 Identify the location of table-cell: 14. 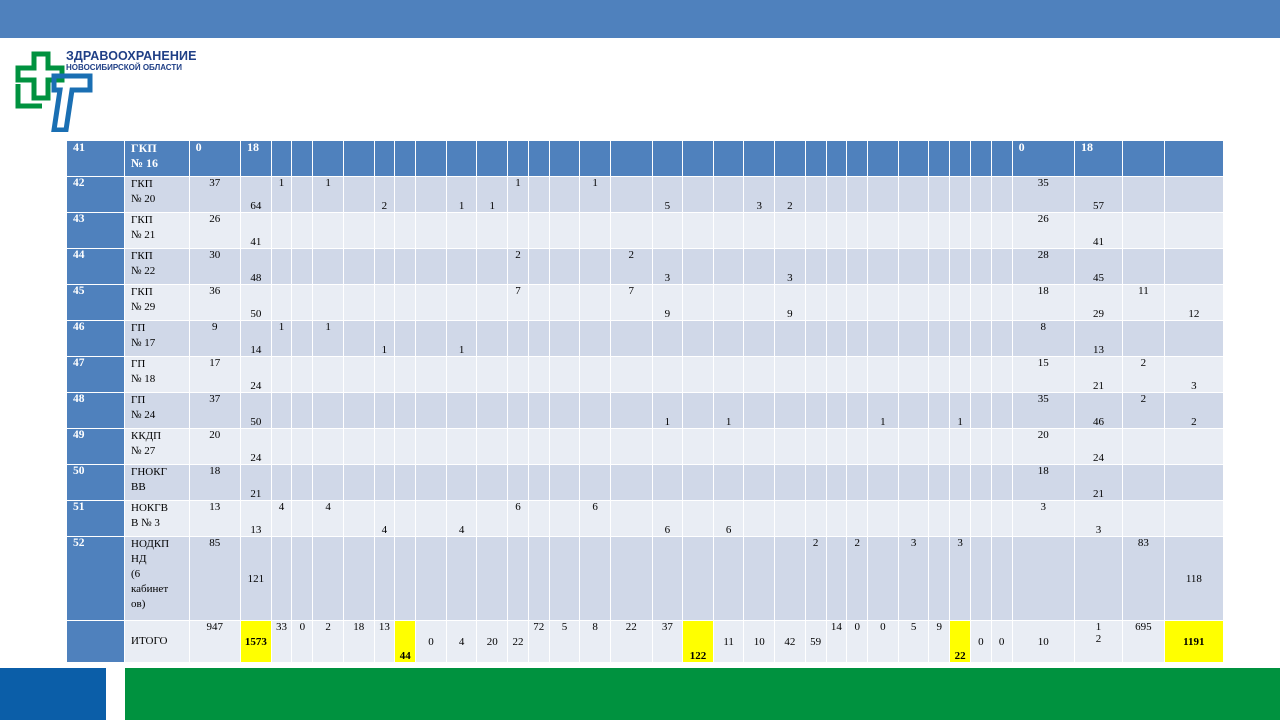
(256, 338).